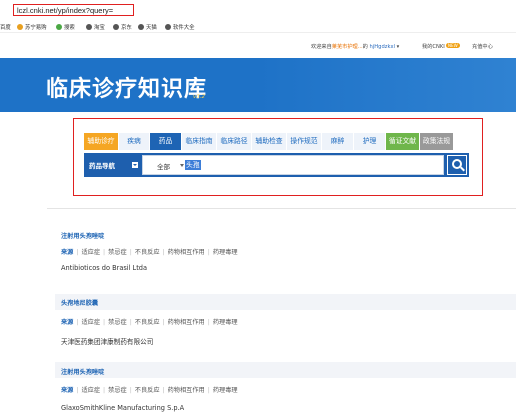  I want to click on search-query-text: 头孢, so click(193, 165).